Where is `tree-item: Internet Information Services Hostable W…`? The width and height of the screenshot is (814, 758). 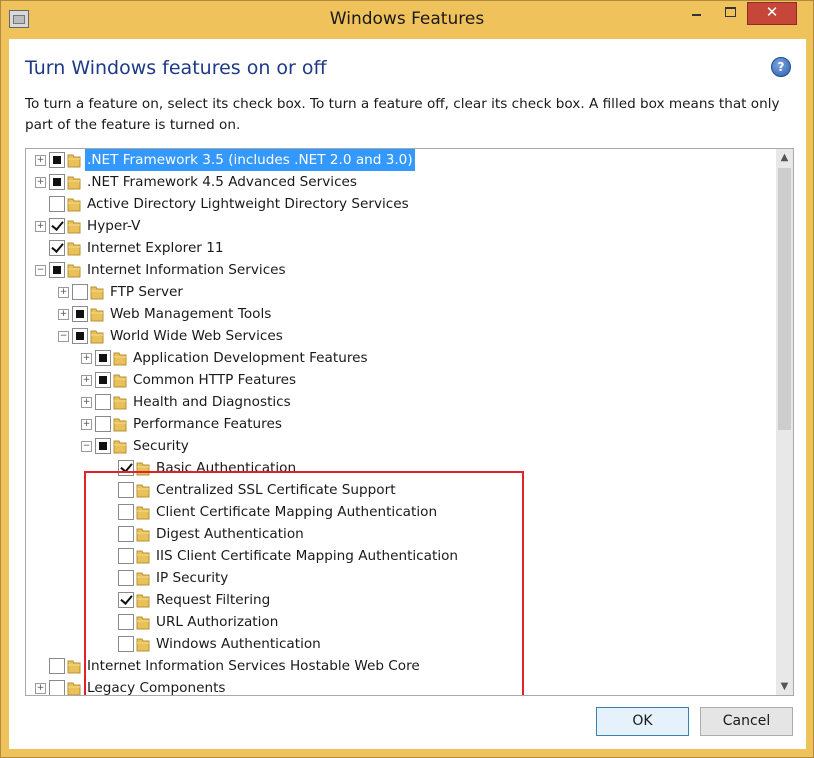 tree-item: Internet Information Services Hostable W… is located at coordinates (396, 666).